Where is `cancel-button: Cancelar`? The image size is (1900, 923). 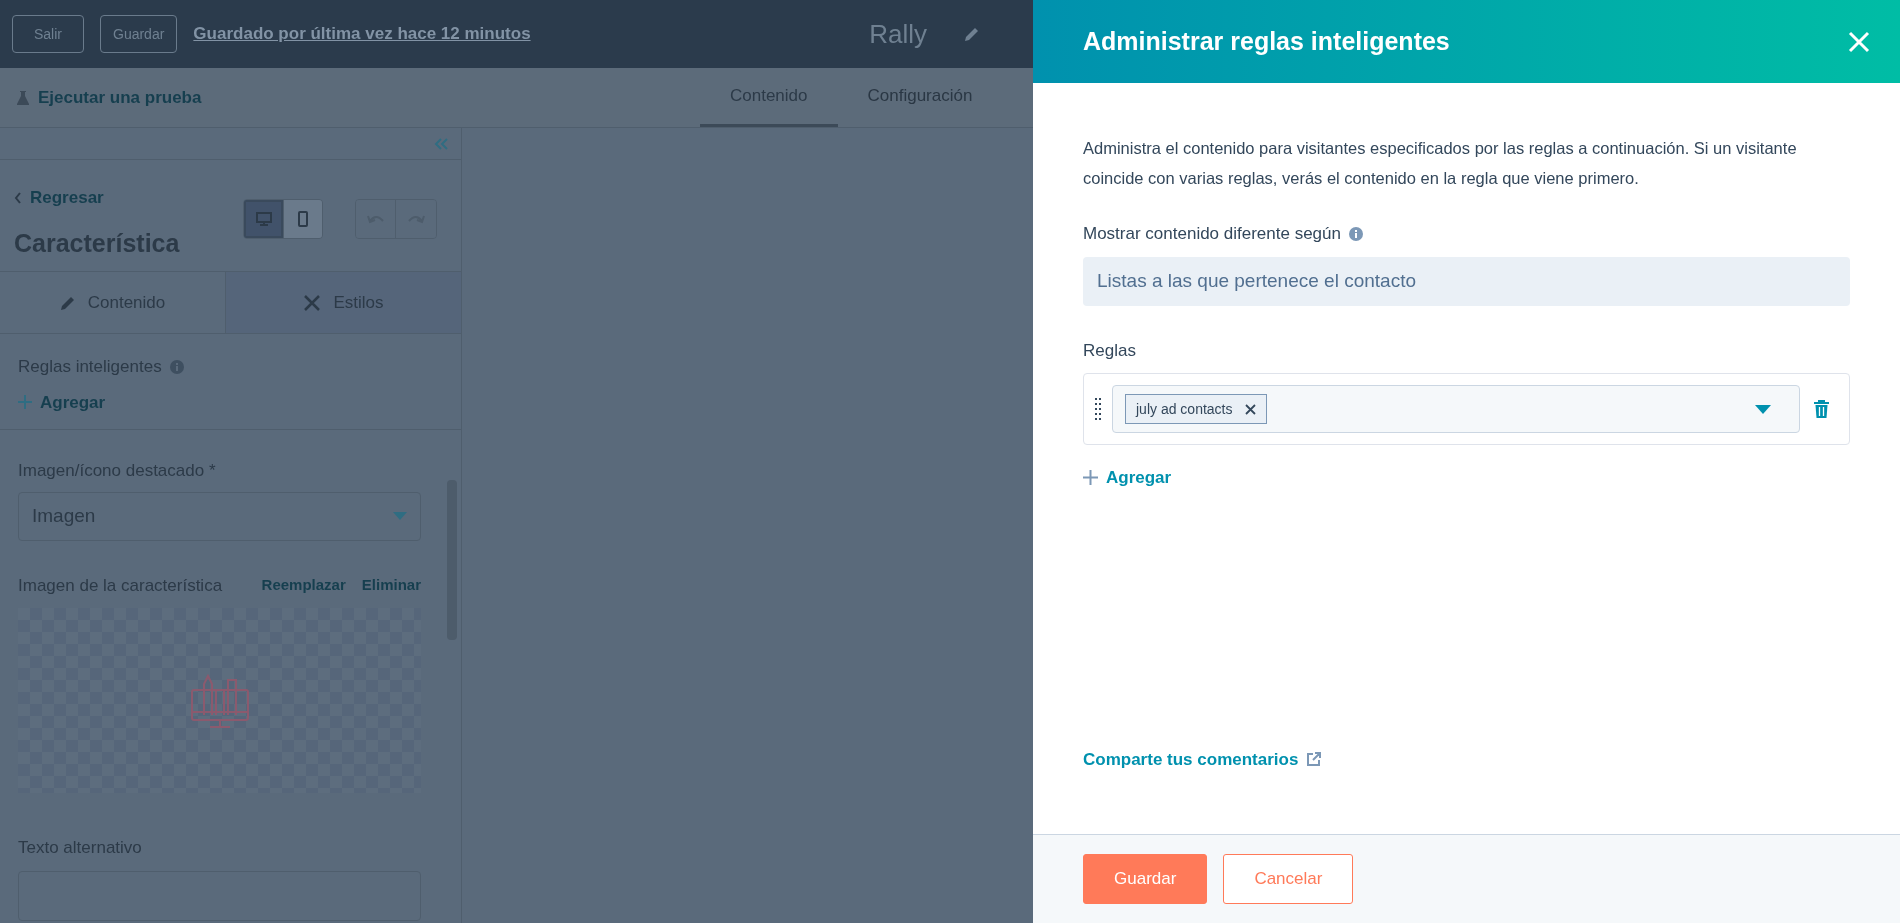 cancel-button: Cancelar is located at coordinates (1288, 879).